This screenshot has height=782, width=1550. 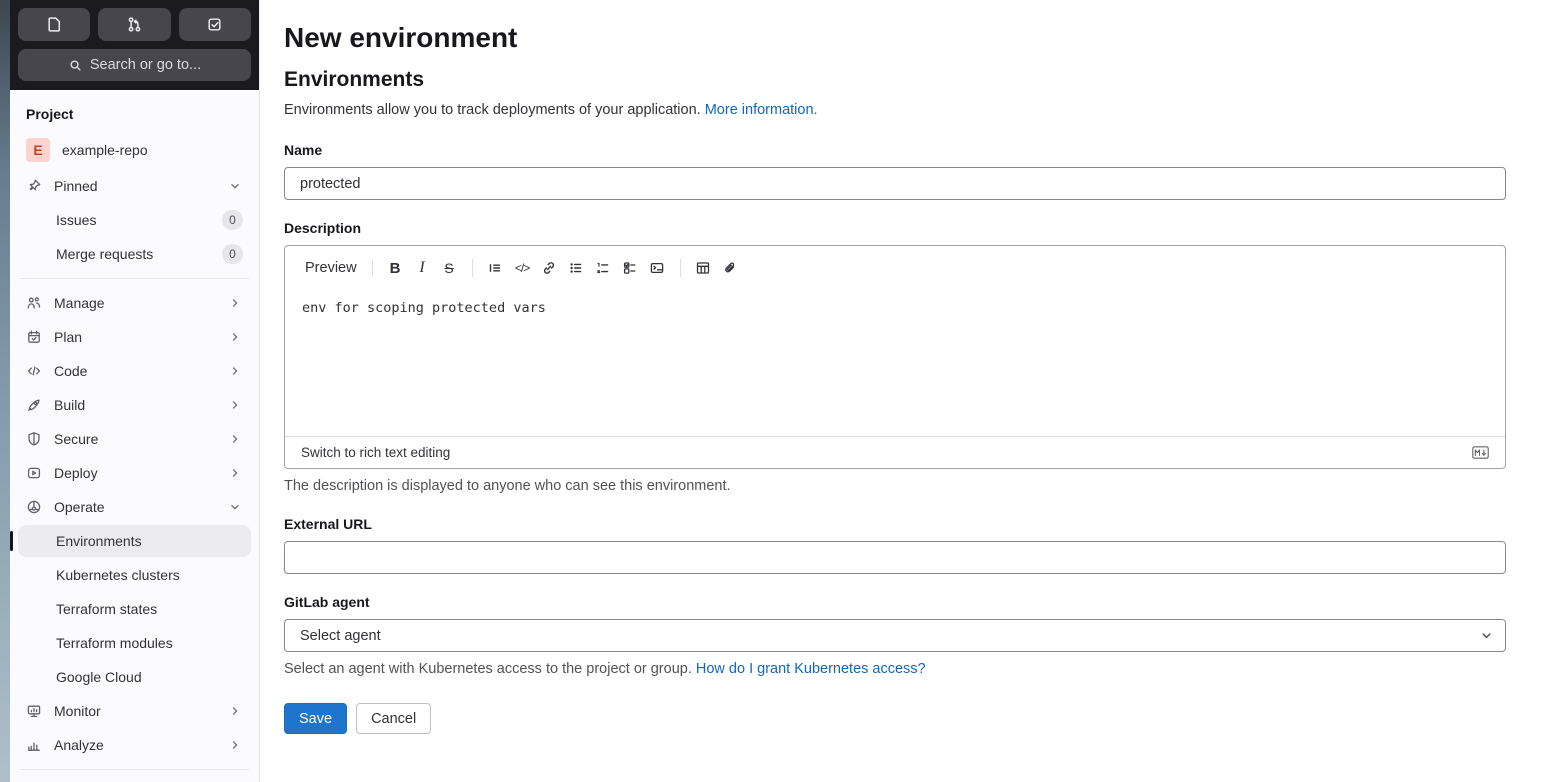 What do you see at coordinates (34, 439) in the screenshot?
I see `shield-icon` at bounding box center [34, 439].